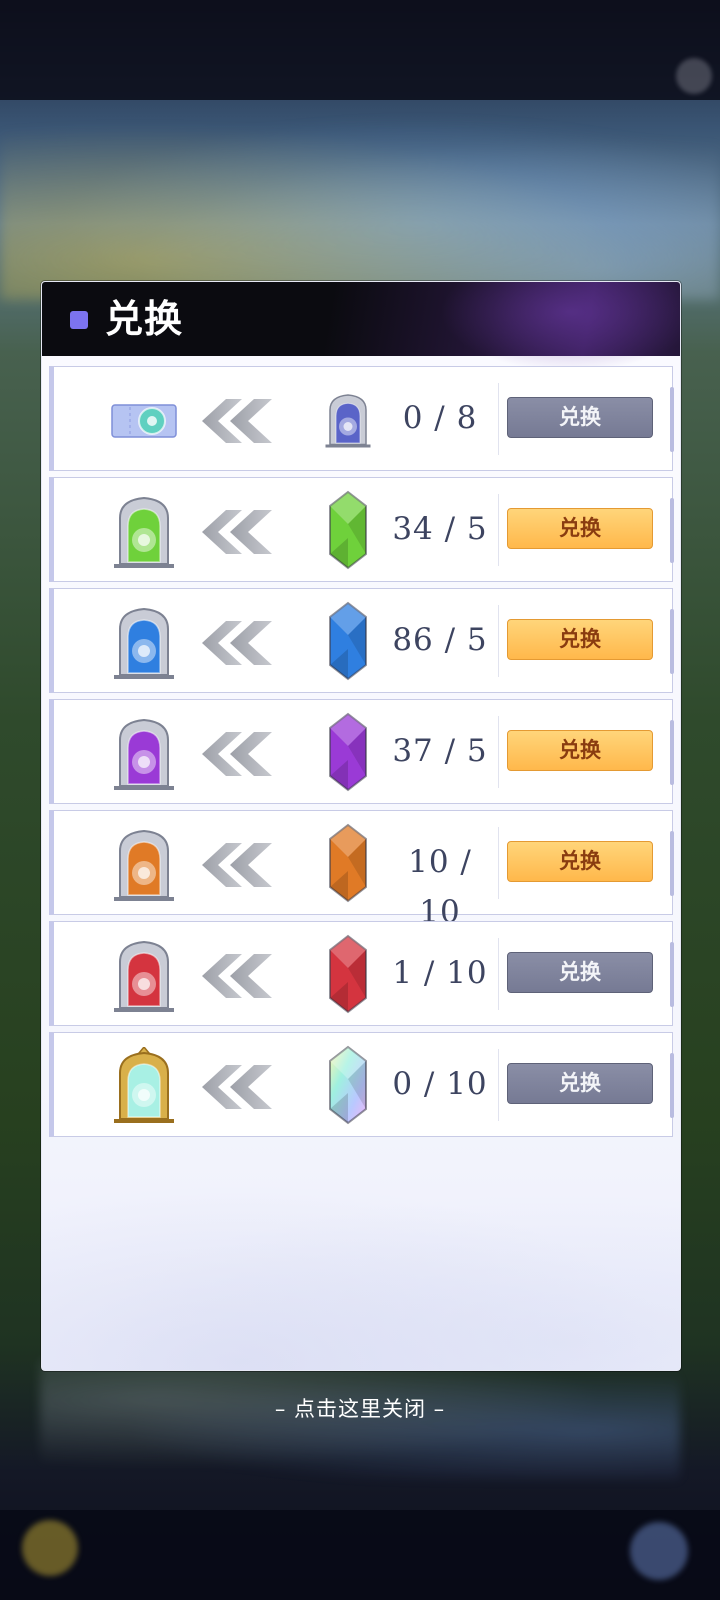 The image size is (720, 1600). I want to click on gray-portal-icon, so click(348, 419).